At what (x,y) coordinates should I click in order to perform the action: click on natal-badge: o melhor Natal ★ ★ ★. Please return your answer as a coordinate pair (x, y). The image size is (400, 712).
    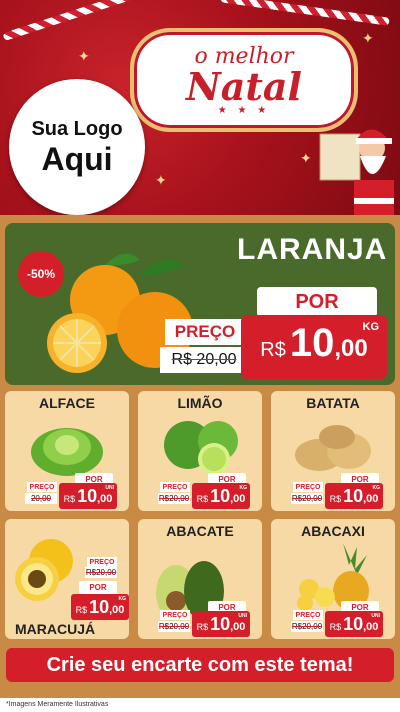
    Looking at the image, I should click on (244, 80).